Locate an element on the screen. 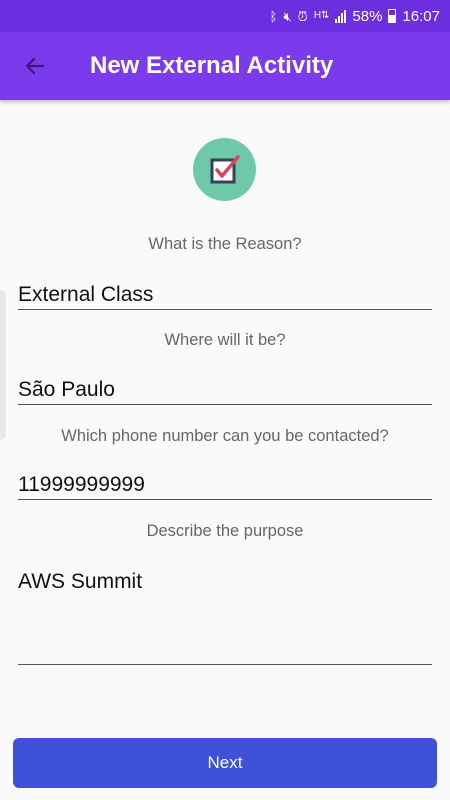 Image resolution: width=450 pixels, height=800 pixels. mute-icon: 🔇︎ is located at coordinates (287, 16).